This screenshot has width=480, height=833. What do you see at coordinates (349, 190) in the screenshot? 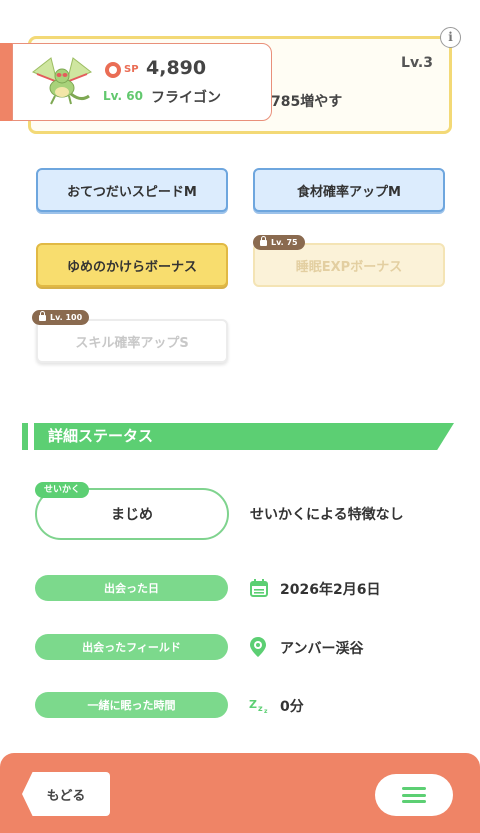
I see `subskill-button-2: 食材確率アップM` at bounding box center [349, 190].